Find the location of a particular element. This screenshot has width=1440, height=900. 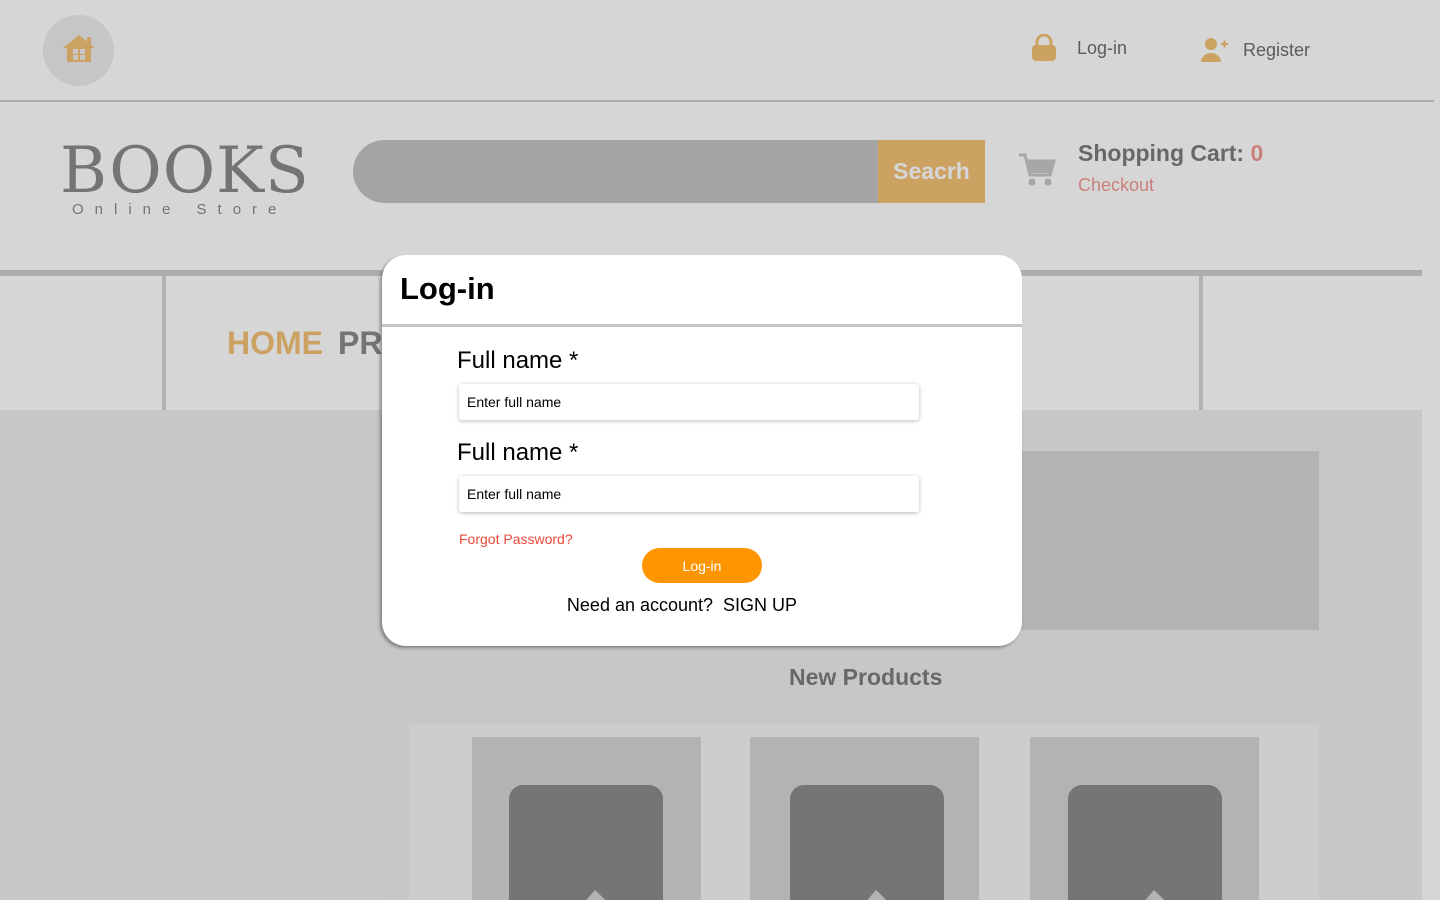

signup-prompt: Need an account? SIGN UP is located at coordinates (682, 605).